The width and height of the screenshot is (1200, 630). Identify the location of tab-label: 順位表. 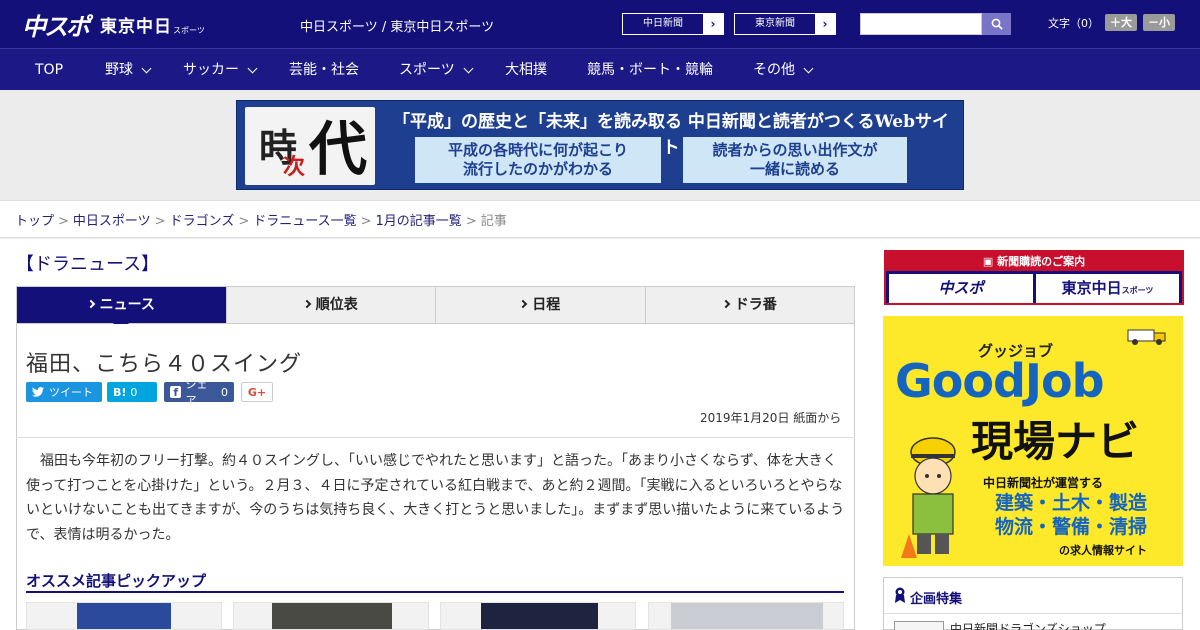
(336, 305).